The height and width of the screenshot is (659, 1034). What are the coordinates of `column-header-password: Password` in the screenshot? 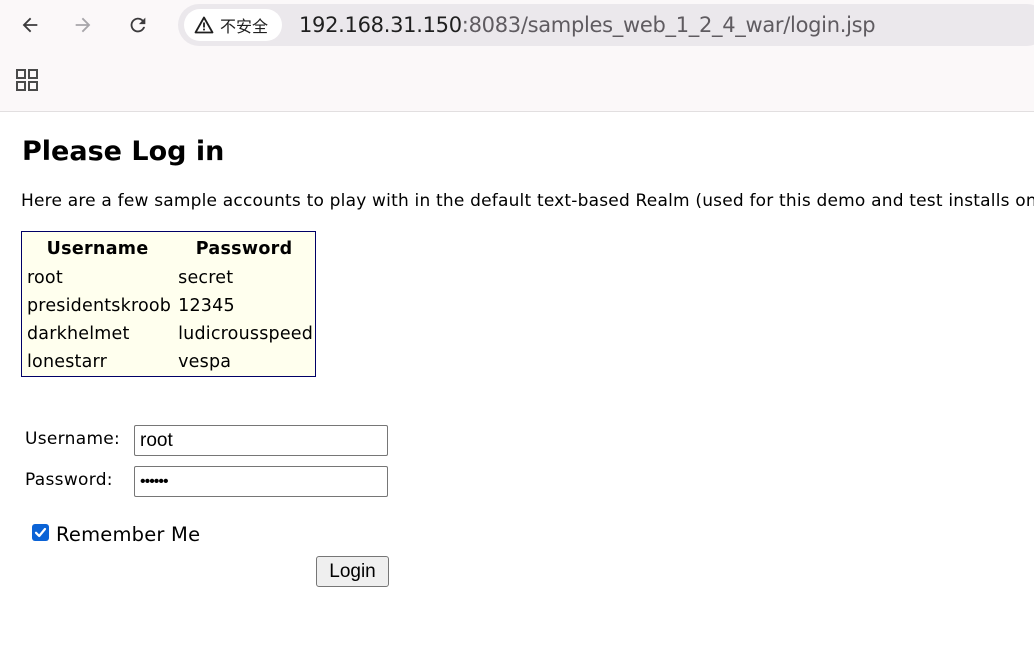 It's located at (244, 249).